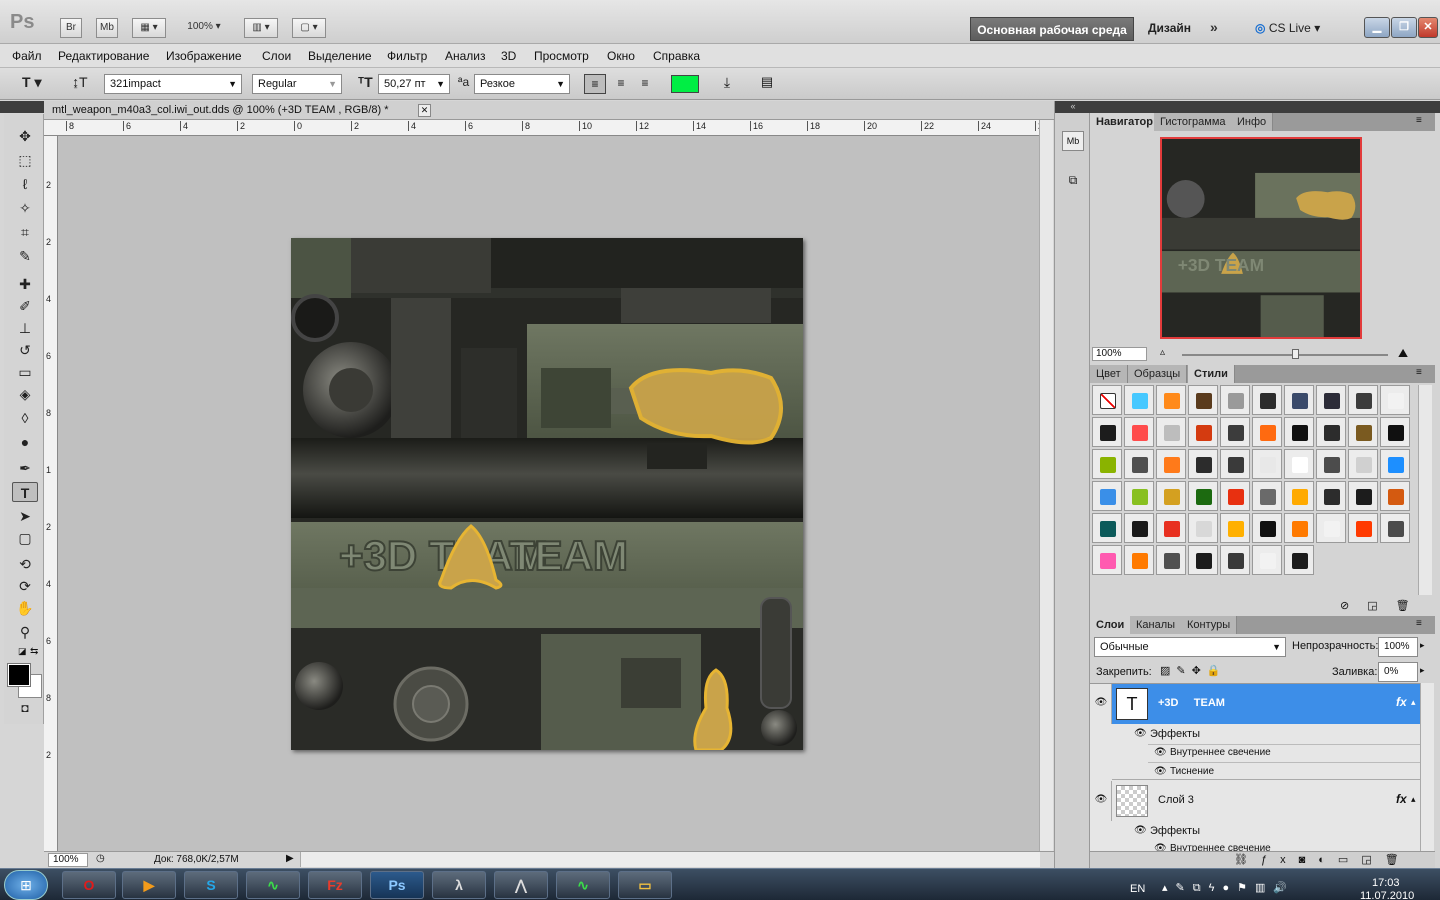 This screenshot has height=900, width=1440. I want to click on crop-tool-icon: ⌗, so click(25, 232).